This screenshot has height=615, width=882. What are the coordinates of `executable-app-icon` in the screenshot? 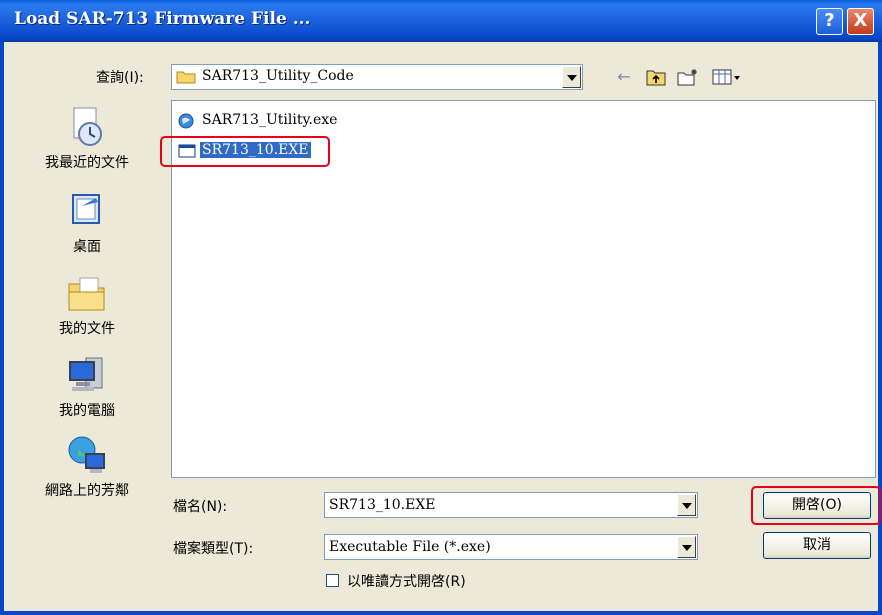 It's located at (186, 121).